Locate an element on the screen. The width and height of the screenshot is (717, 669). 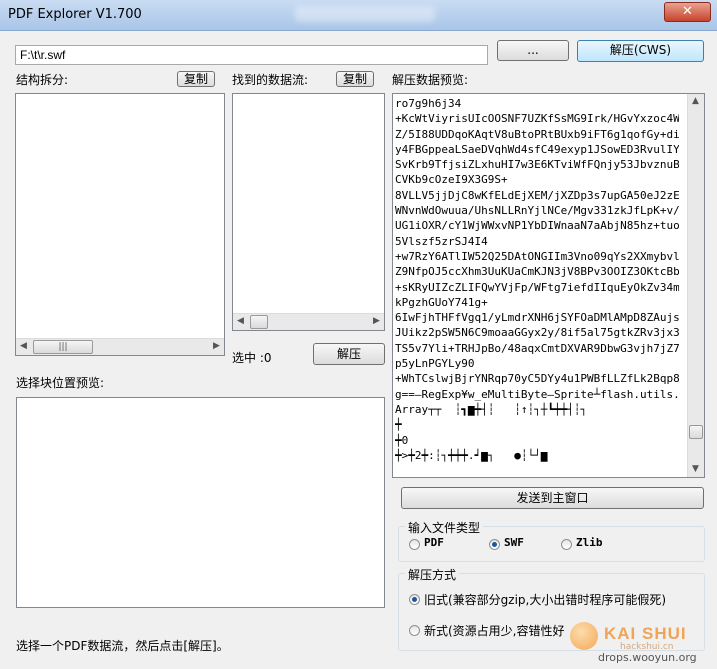
selected-count: 选中 :0 is located at coordinates (252, 358).